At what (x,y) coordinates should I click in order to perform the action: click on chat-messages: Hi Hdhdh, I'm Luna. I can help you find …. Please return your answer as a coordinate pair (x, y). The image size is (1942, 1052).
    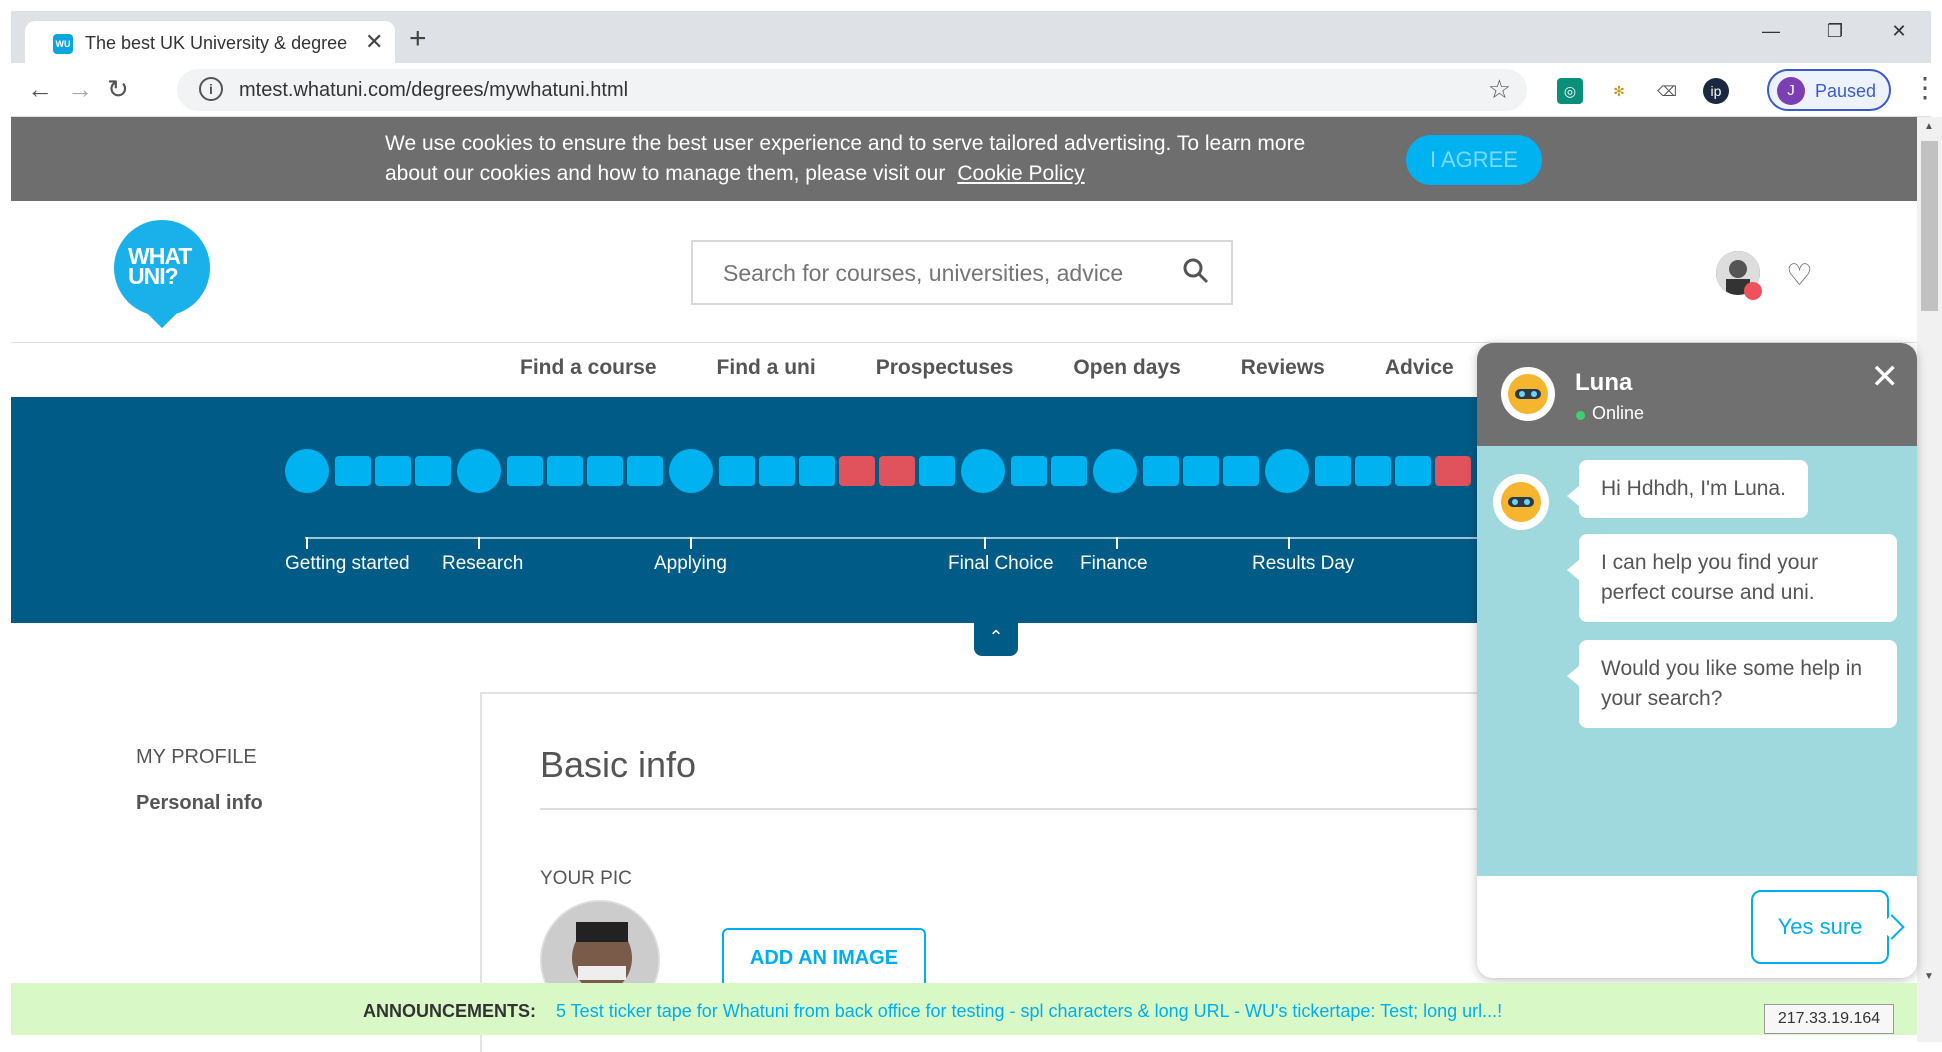
    Looking at the image, I should click on (1697, 661).